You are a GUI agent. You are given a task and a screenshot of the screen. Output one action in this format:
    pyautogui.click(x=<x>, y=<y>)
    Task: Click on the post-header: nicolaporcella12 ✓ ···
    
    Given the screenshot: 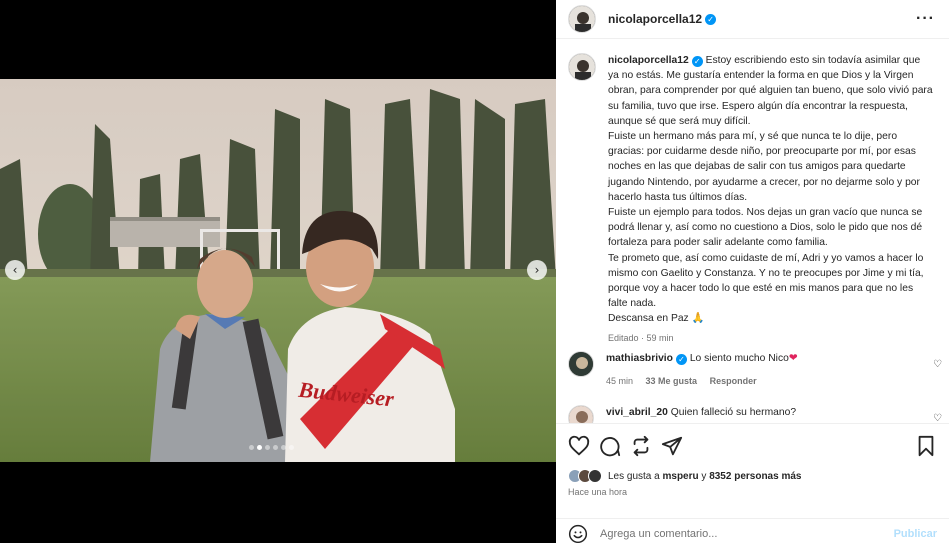 What is the action you would take?
    pyautogui.click(x=752, y=19)
    